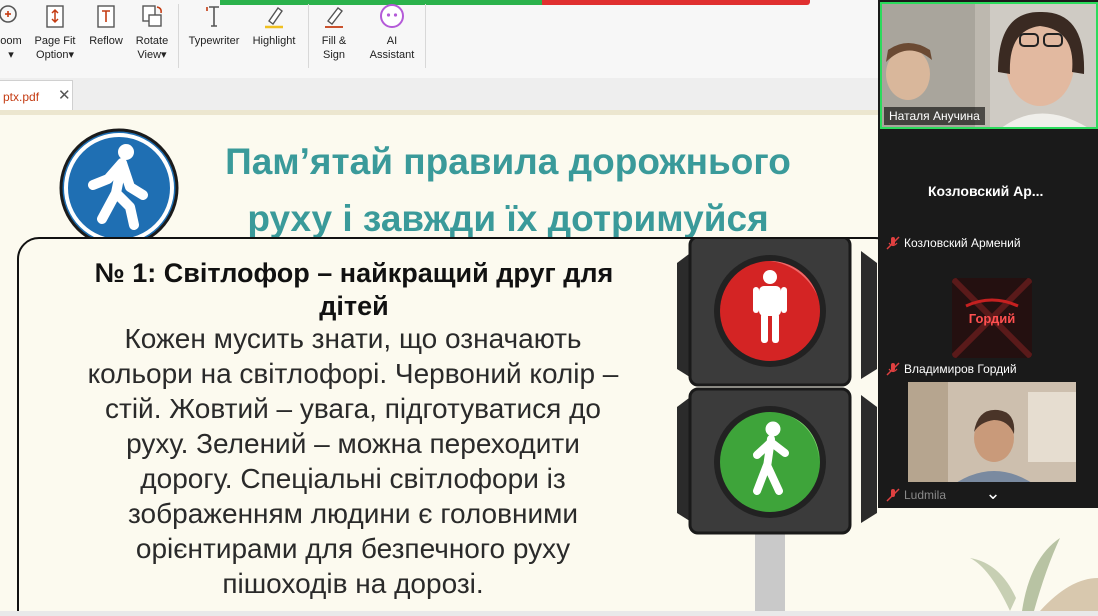 The height and width of the screenshot is (616, 1098). What do you see at coordinates (353, 478) in the screenshot?
I see `rule-body-line: дорогу. Спеціальні світлофори із` at bounding box center [353, 478].